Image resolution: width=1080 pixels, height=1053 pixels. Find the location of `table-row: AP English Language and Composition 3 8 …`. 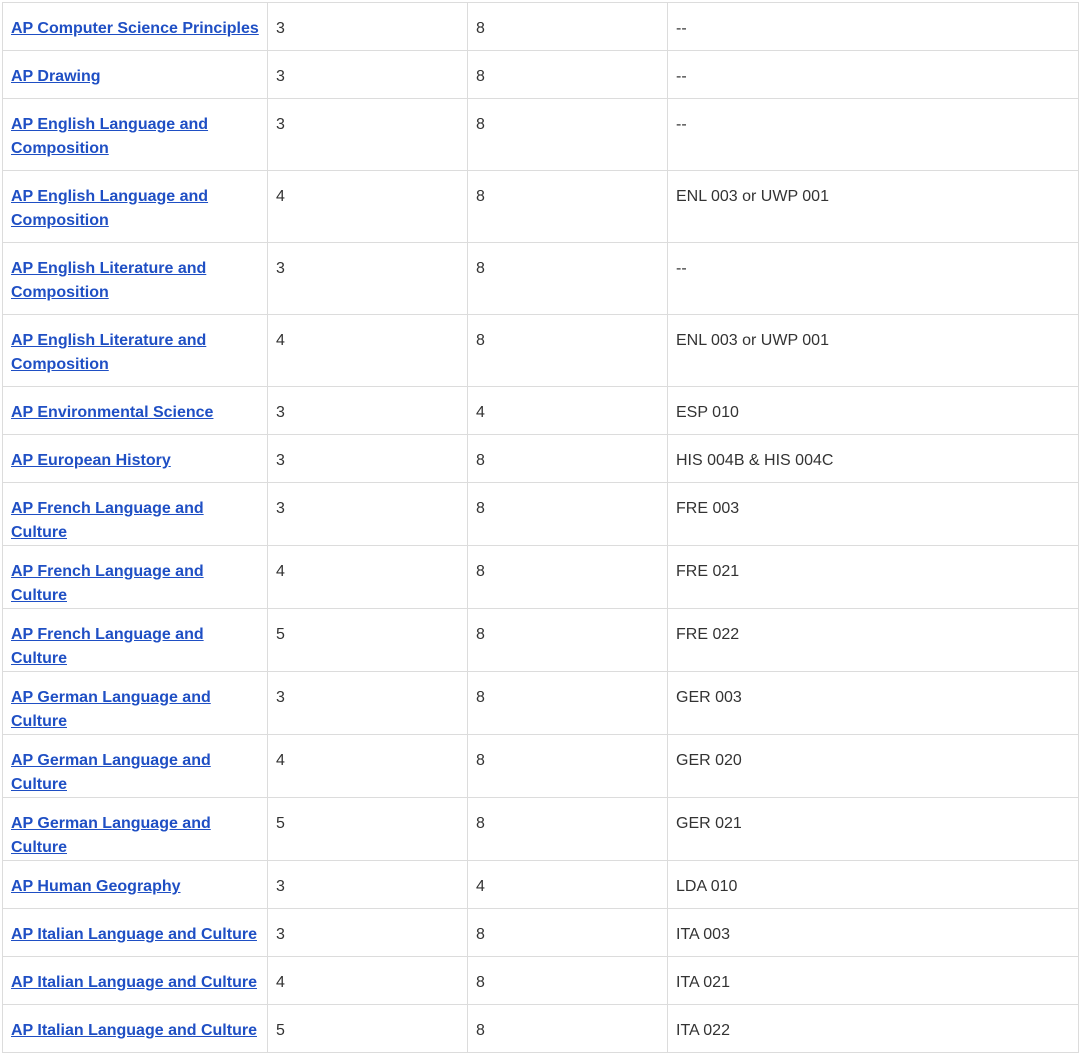

table-row: AP English Language and Composition 3 8 … is located at coordinates (540, 134).